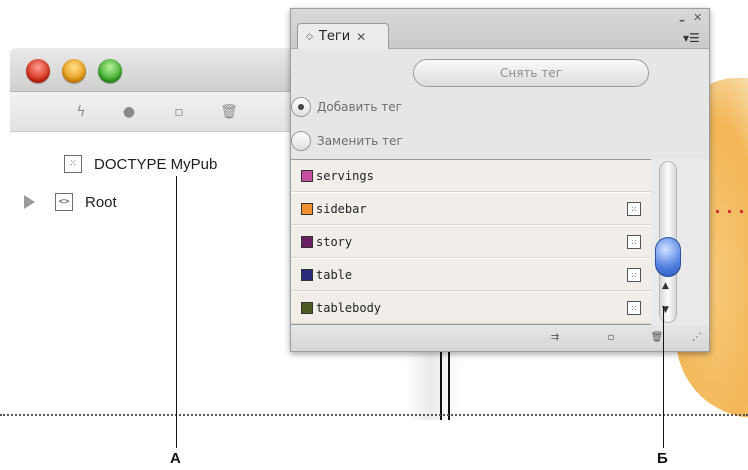  I want to click on tag-name: sidebar, so click(341, 208).